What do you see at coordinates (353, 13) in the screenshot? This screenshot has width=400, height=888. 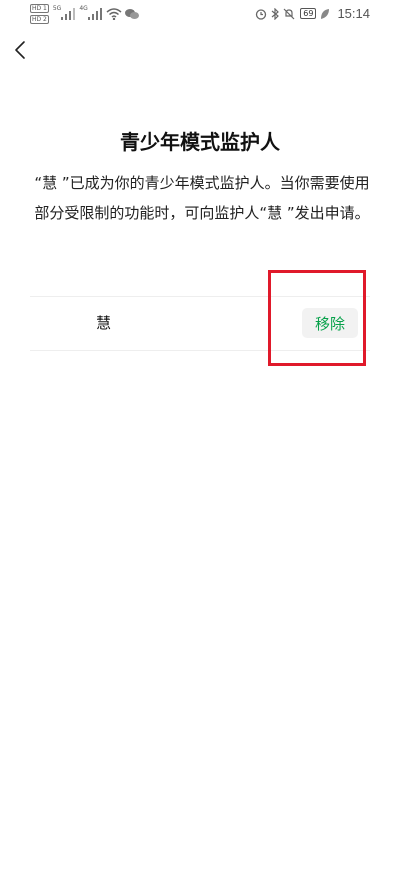 I see `status-time: 15:14` at bounding box center [353, 13].